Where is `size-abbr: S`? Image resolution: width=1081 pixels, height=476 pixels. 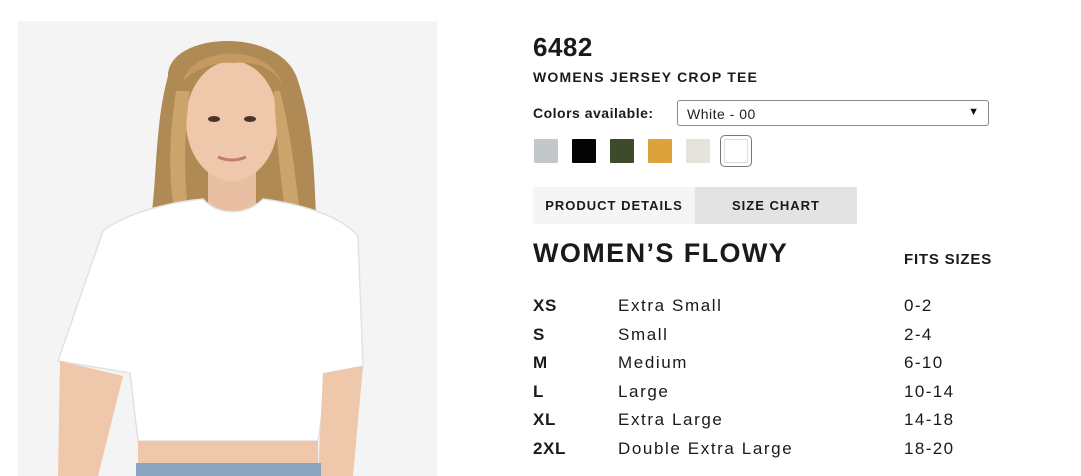
size-abbr: S is located at coordinates (539, 334).